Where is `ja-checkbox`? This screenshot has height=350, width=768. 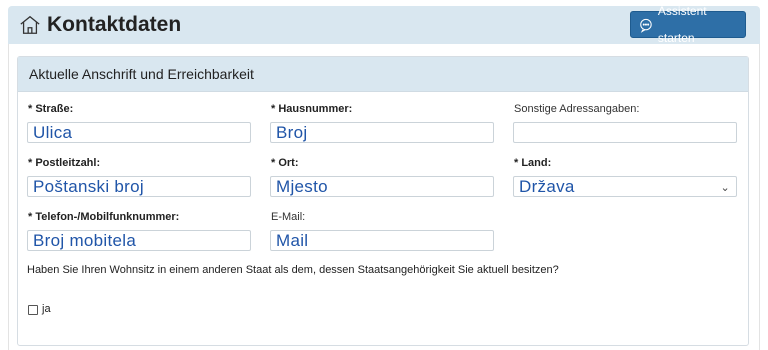 ja-checkbox is located at coordinates (33, 310).